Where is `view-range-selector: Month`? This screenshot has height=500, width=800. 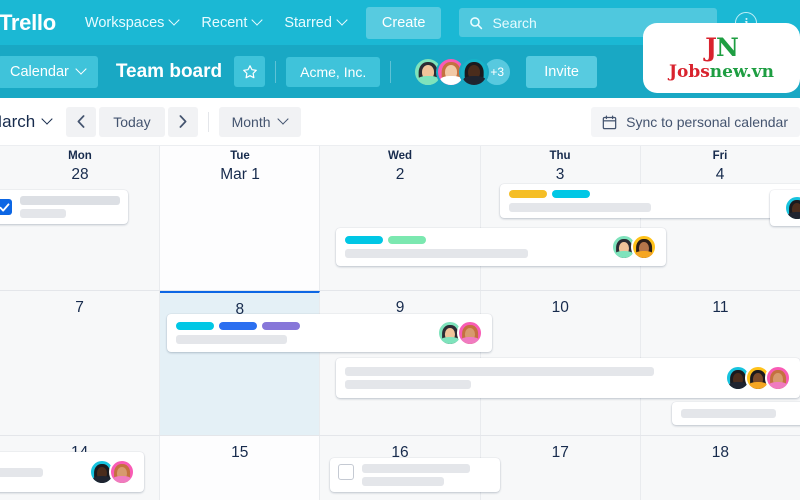
view-range-selector: Month is located at coordinates (259, 121).